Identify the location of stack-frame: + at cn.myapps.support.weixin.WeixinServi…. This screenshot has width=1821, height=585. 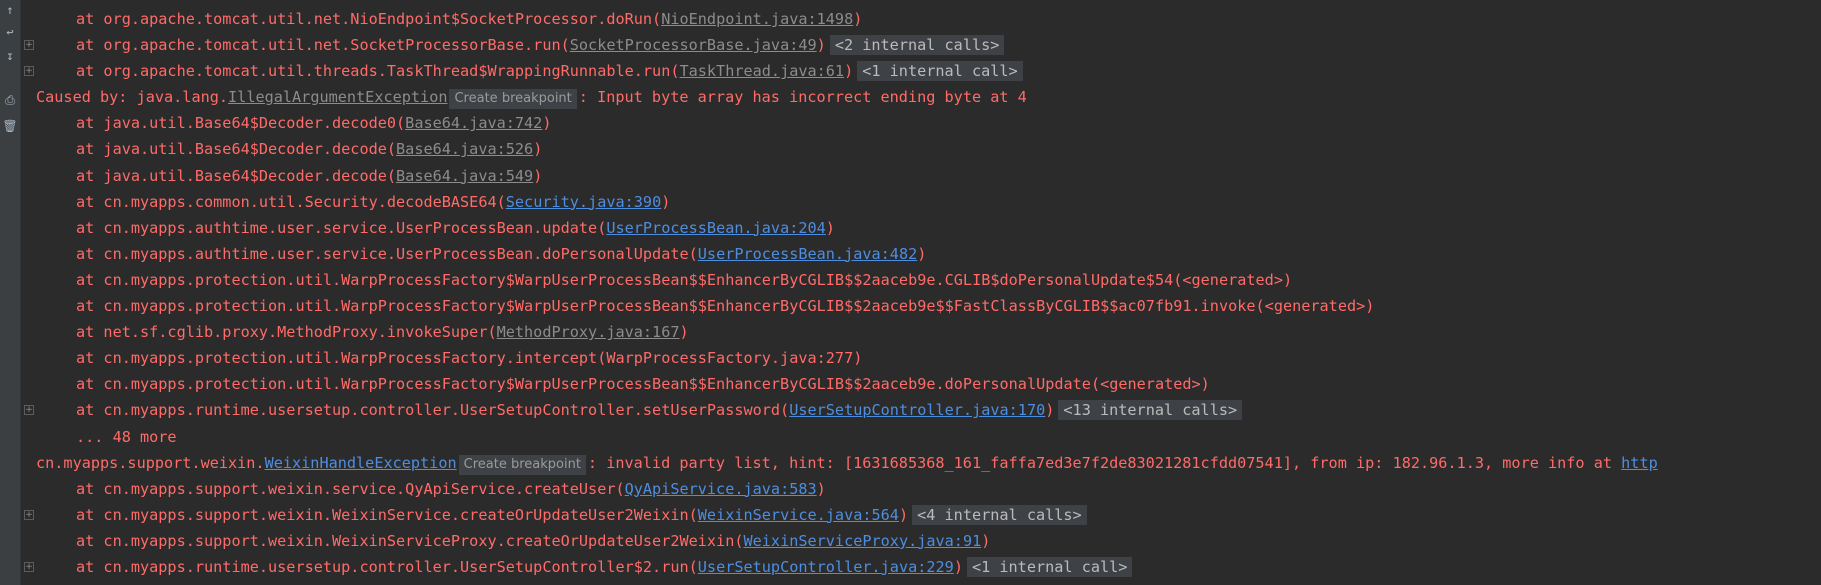
(921, 515).